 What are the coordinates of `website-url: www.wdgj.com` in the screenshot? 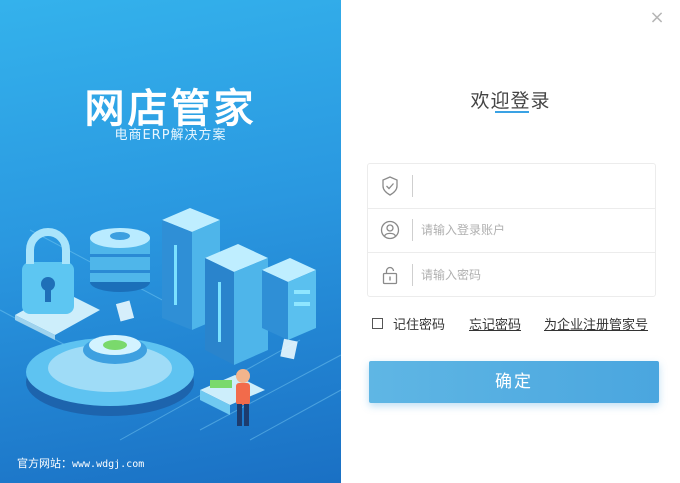 It's located at (108, 464).